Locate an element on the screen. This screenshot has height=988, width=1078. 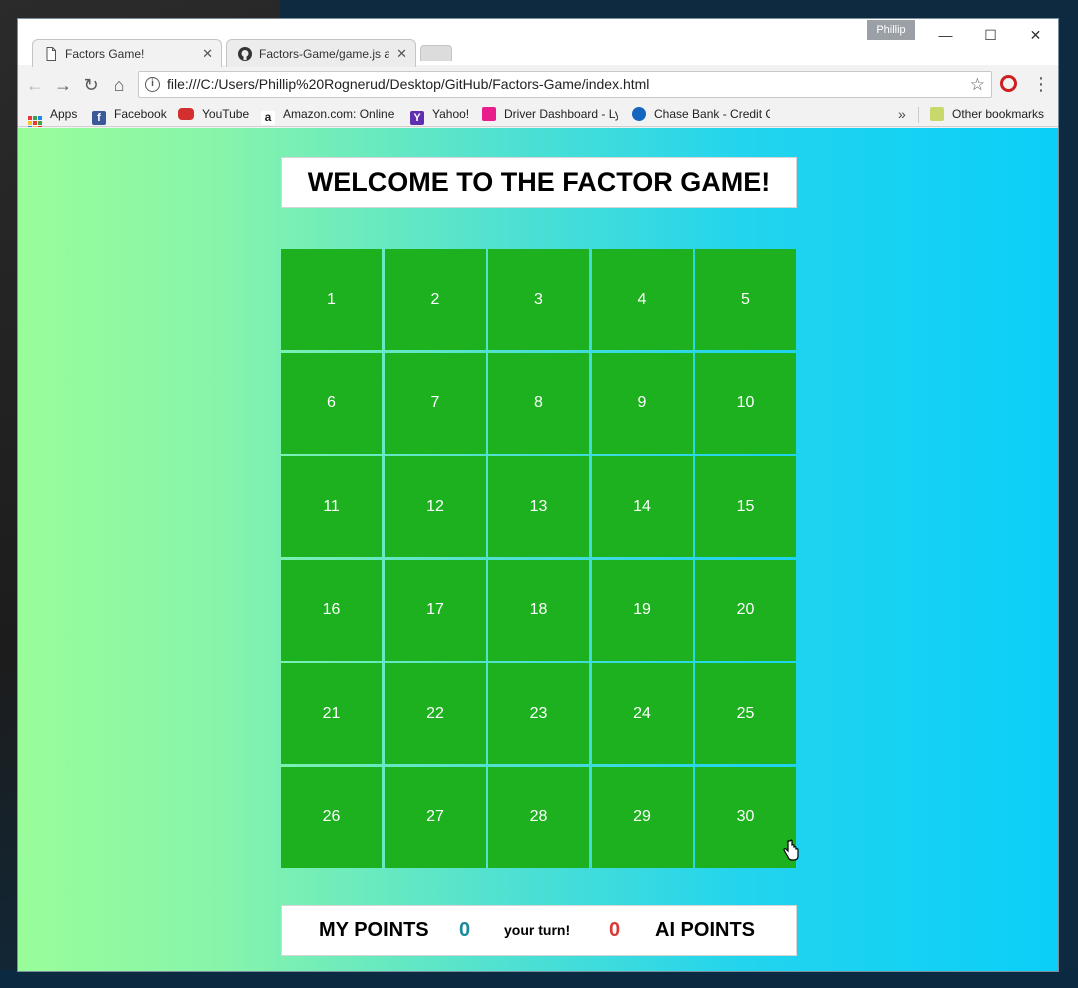
back-arrow-icon: ← is located at coordinates (35, 85).